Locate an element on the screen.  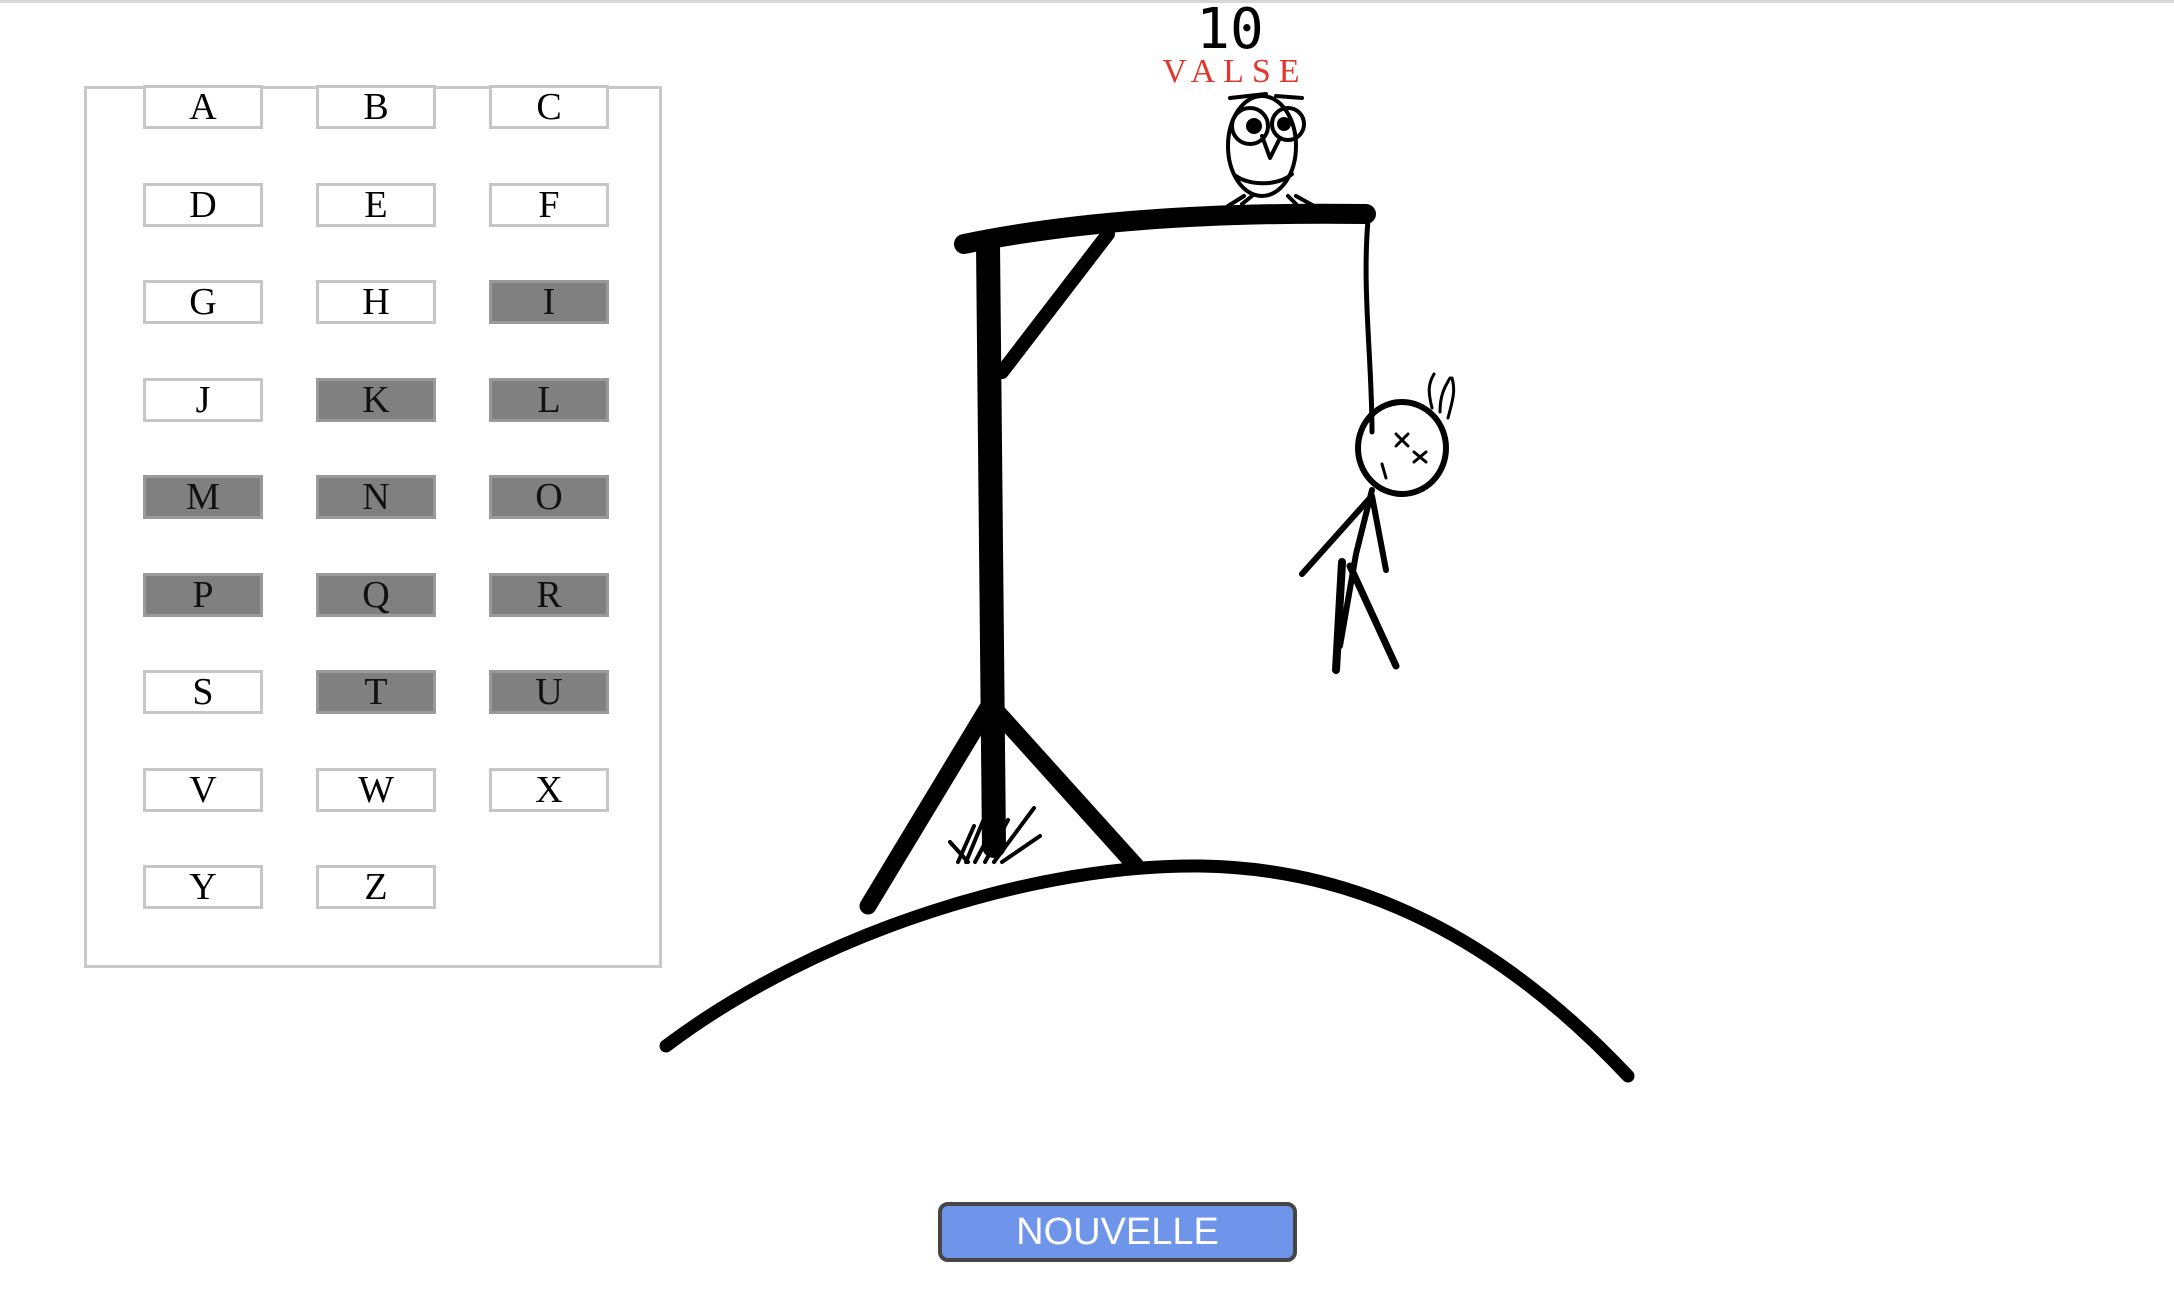
hill is located at coordinates (1147, 971).